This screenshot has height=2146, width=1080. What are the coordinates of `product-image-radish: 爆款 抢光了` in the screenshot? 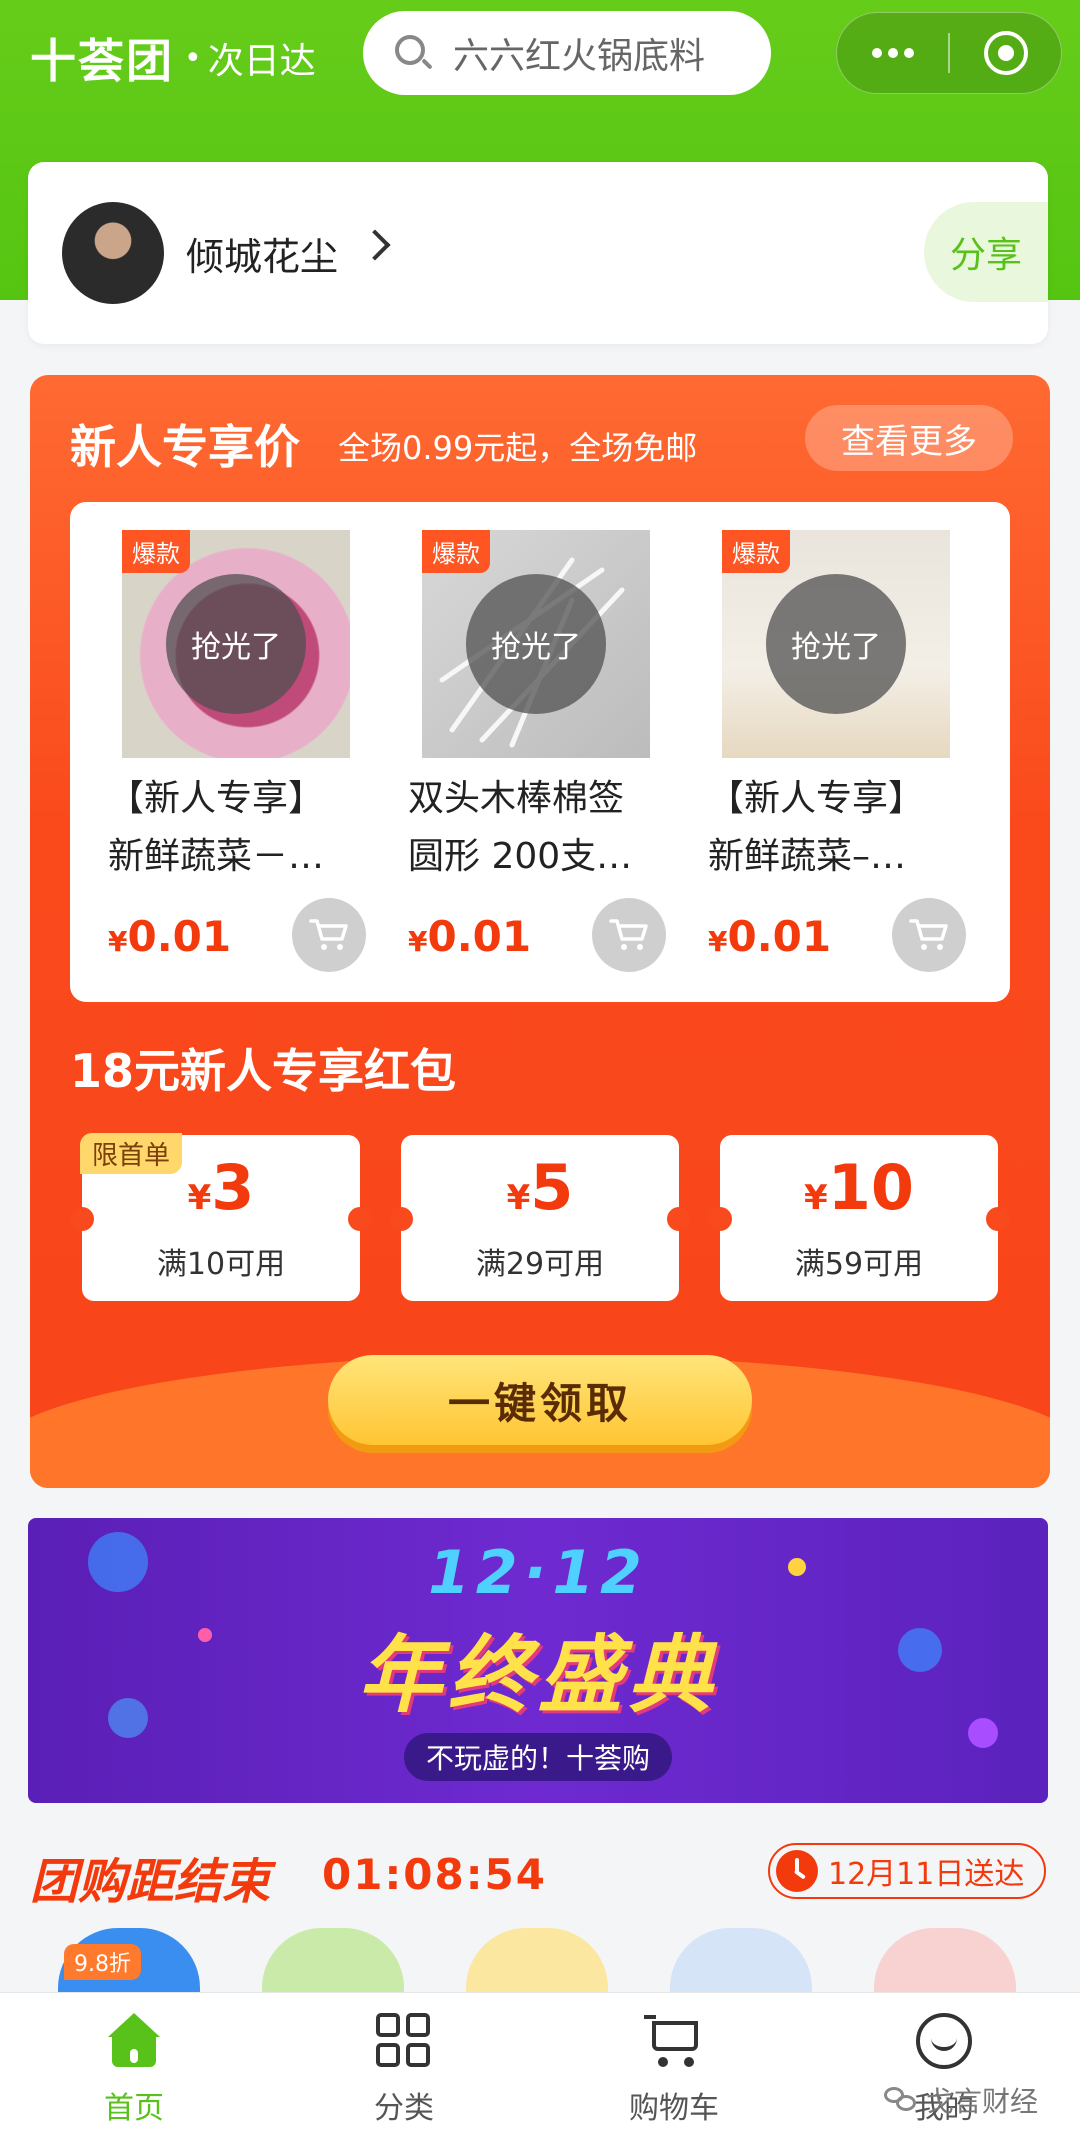 It's located at (836, 644).